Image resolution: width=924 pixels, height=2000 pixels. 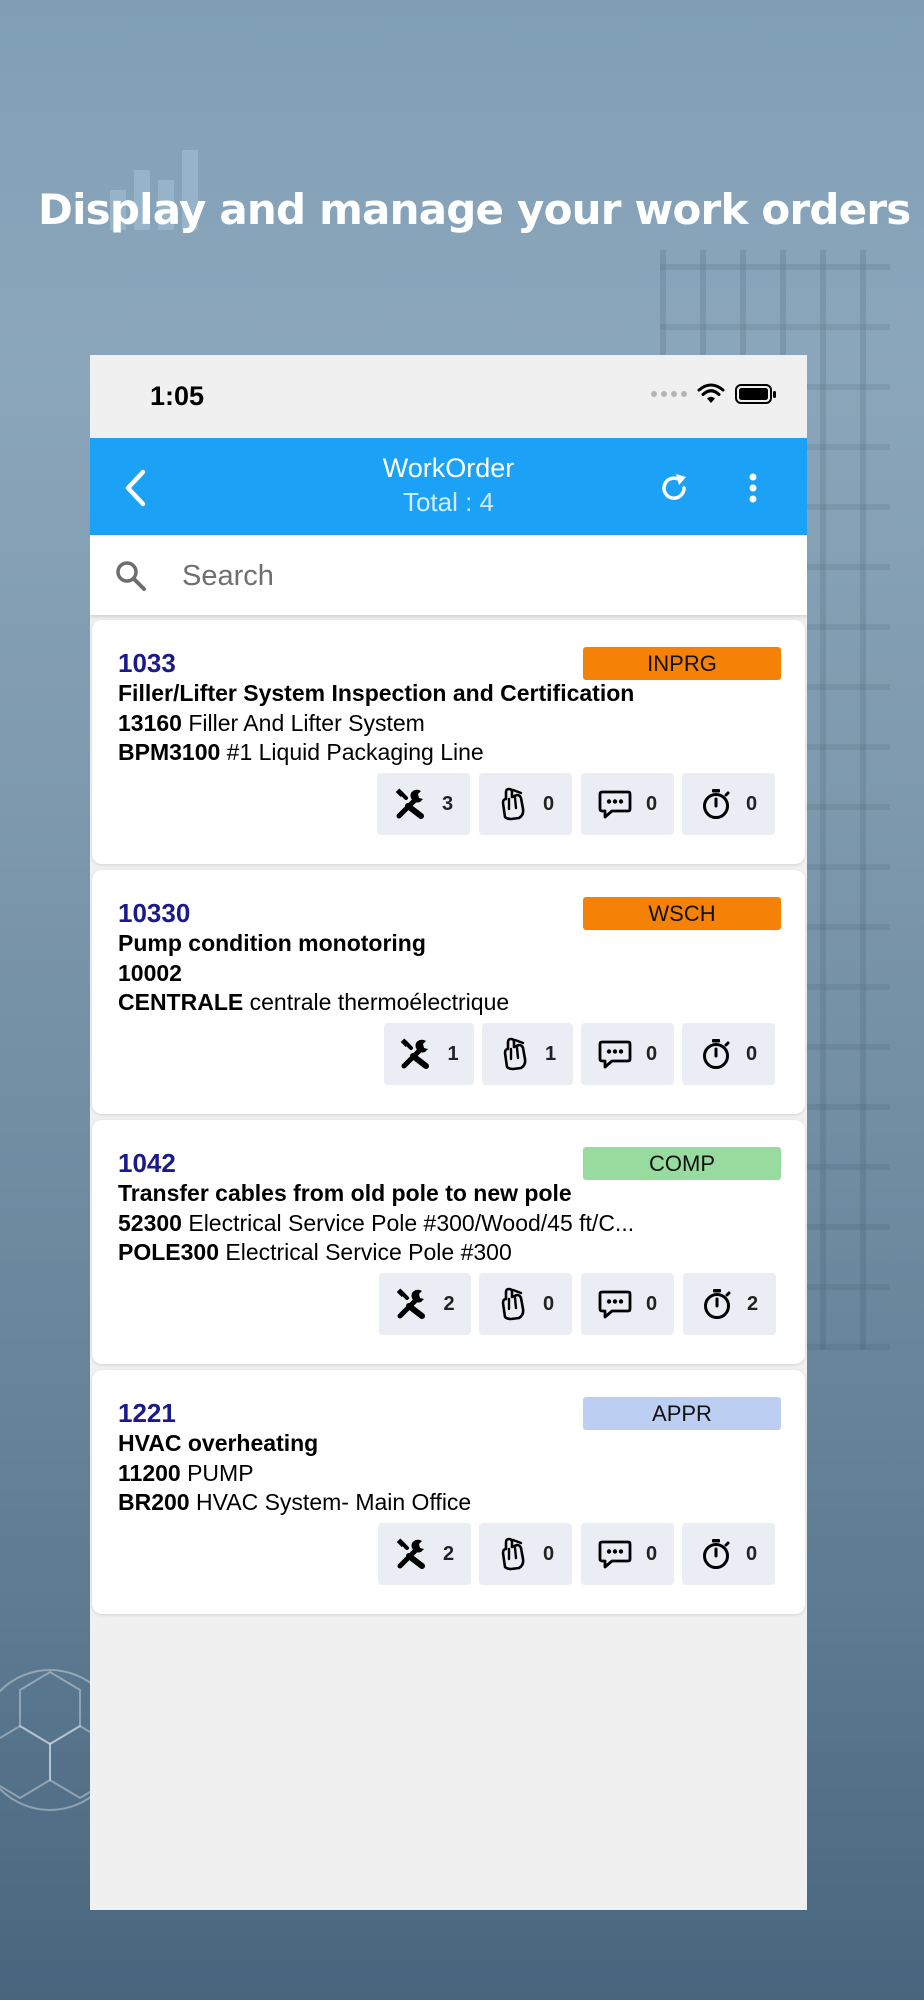 I want to click on search-input, so click(x=472, y=576).